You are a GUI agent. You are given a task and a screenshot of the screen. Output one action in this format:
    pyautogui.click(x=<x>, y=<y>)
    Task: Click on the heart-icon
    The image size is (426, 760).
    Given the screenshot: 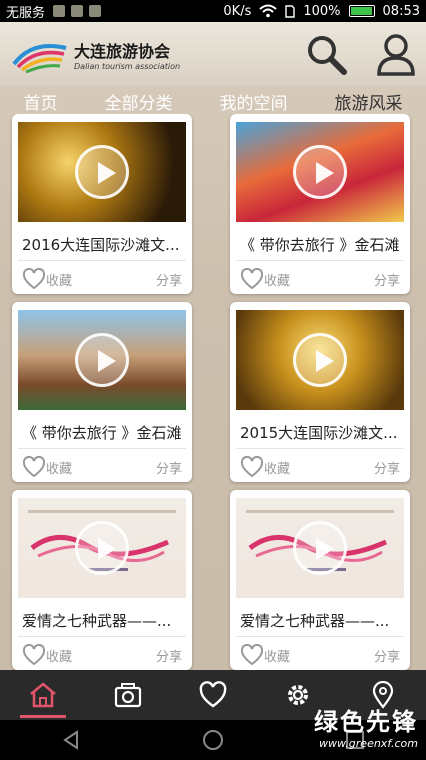 What is the action you would take?
    pyautogui.click(x=213, y=694)
    